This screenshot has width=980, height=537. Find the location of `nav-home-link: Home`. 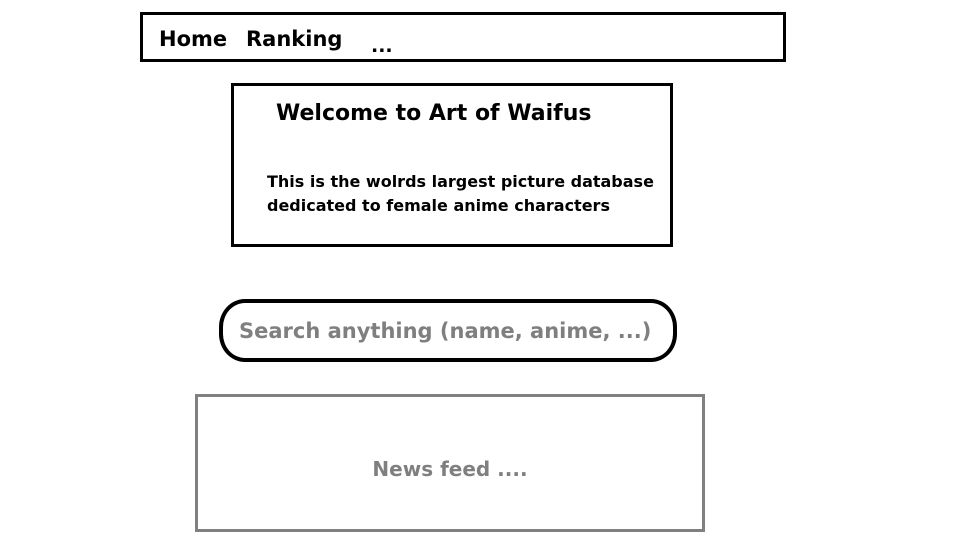

nav-home-link: Home is located at coordinates (193, 39).